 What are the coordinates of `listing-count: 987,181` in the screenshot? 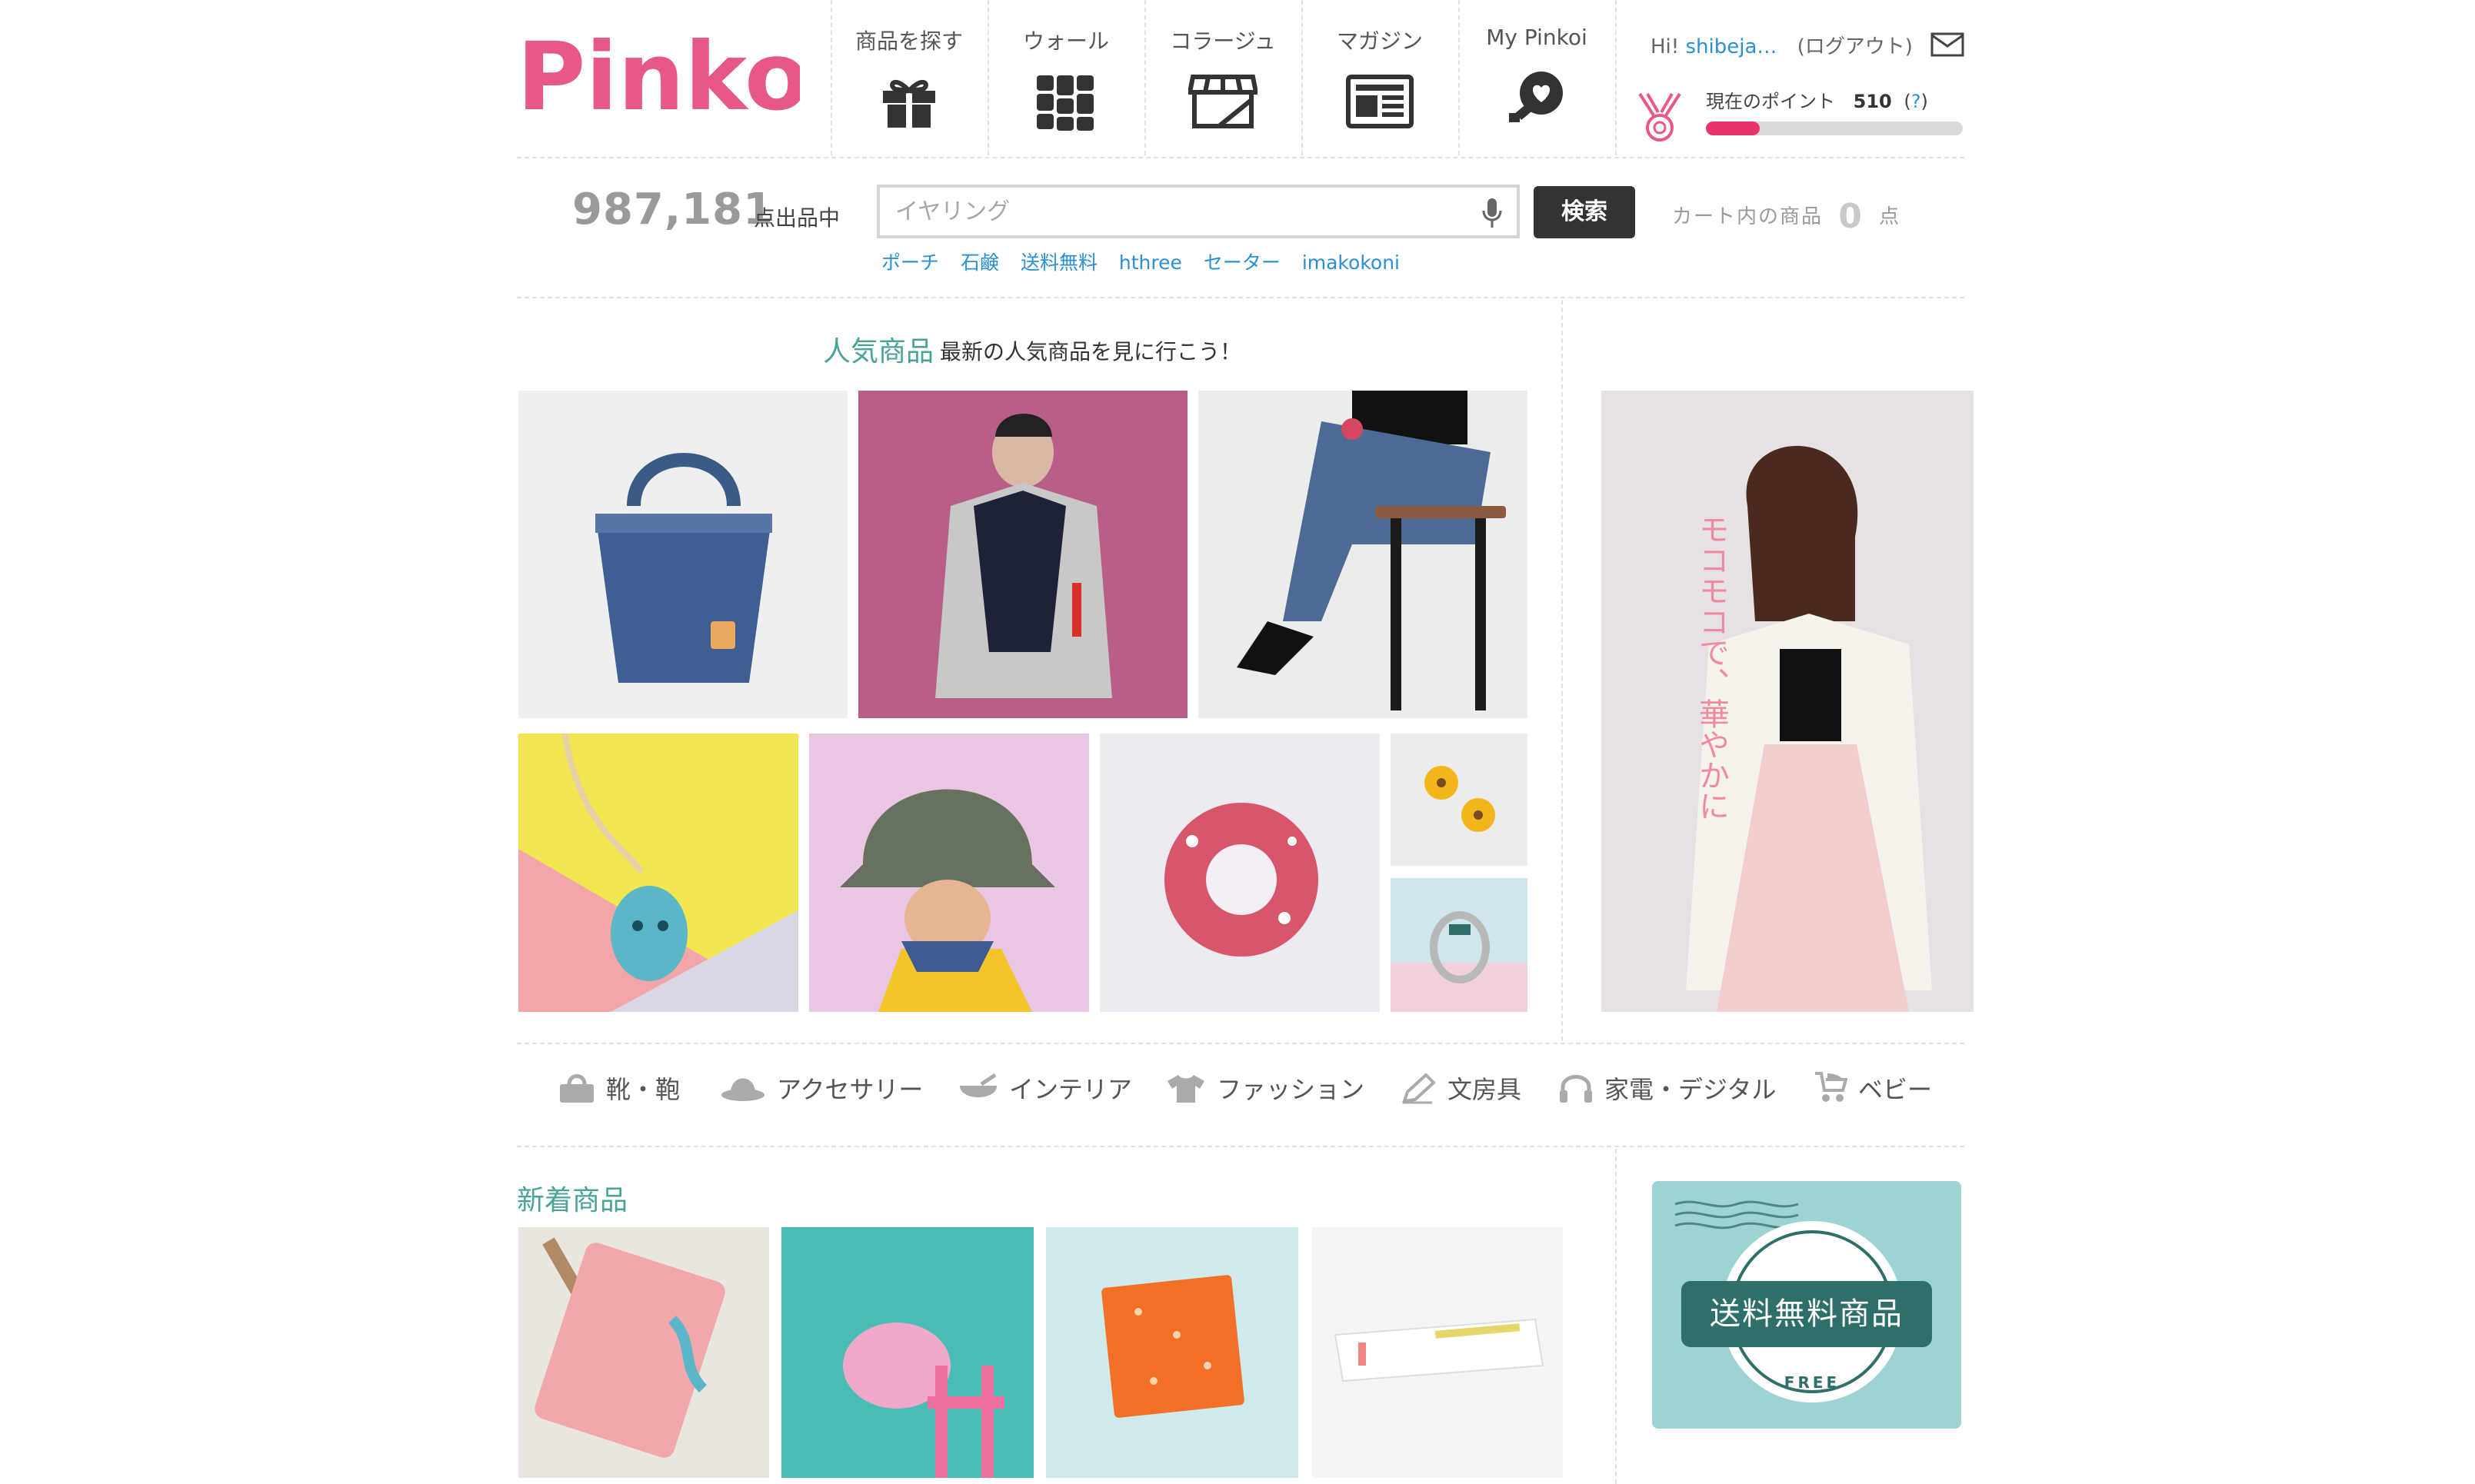 It's located at (673, 210).